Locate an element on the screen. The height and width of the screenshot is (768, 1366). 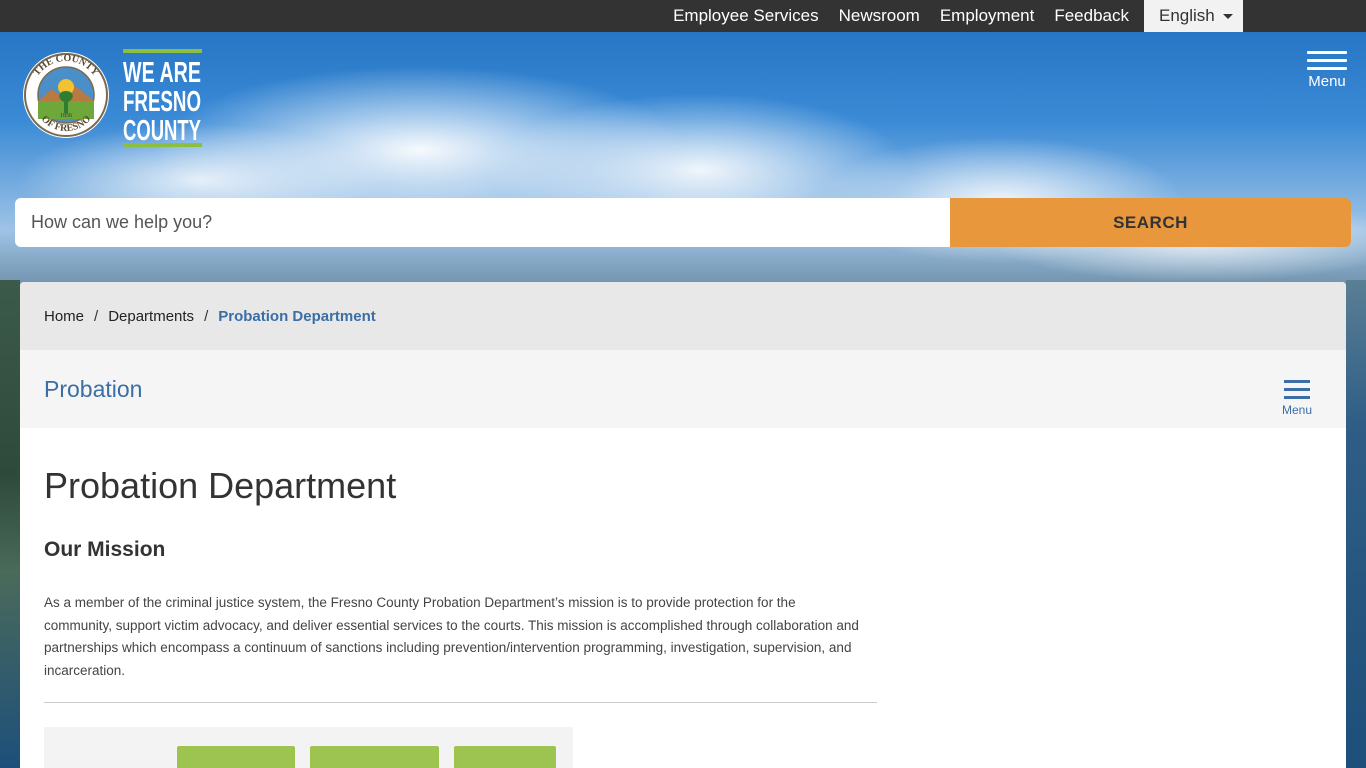
newsroom-link: Newsroom is located at coordinates (879, 16).